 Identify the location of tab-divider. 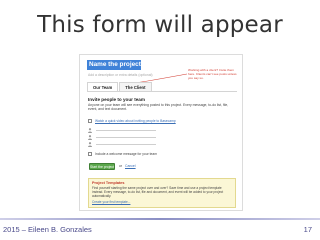
(162, 91).